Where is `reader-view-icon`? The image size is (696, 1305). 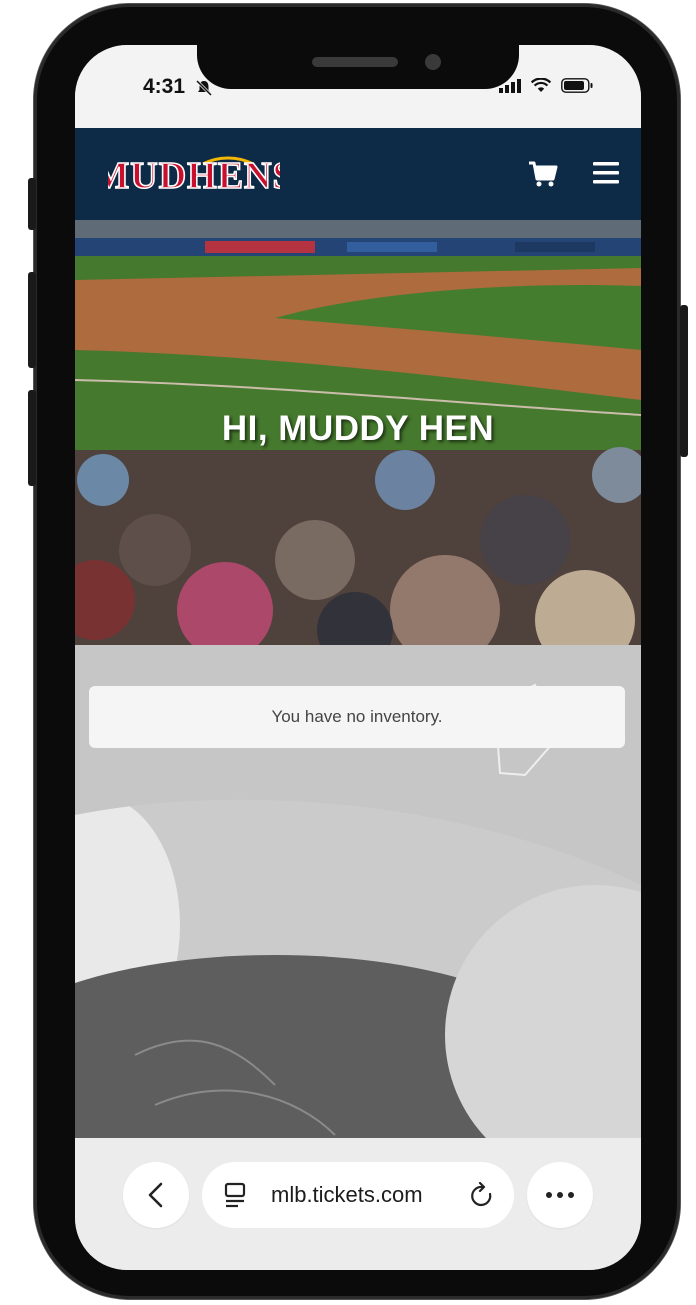 reader-view-icon is located at coordinates (236, 1195).